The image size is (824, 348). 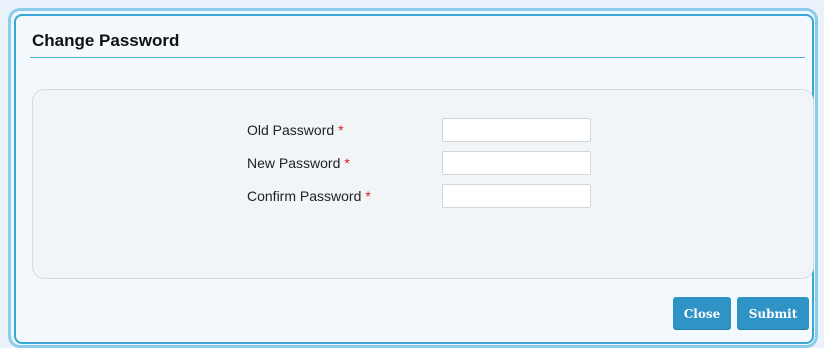 I want to click on confirm-password-input, so click(x=516, y=196).